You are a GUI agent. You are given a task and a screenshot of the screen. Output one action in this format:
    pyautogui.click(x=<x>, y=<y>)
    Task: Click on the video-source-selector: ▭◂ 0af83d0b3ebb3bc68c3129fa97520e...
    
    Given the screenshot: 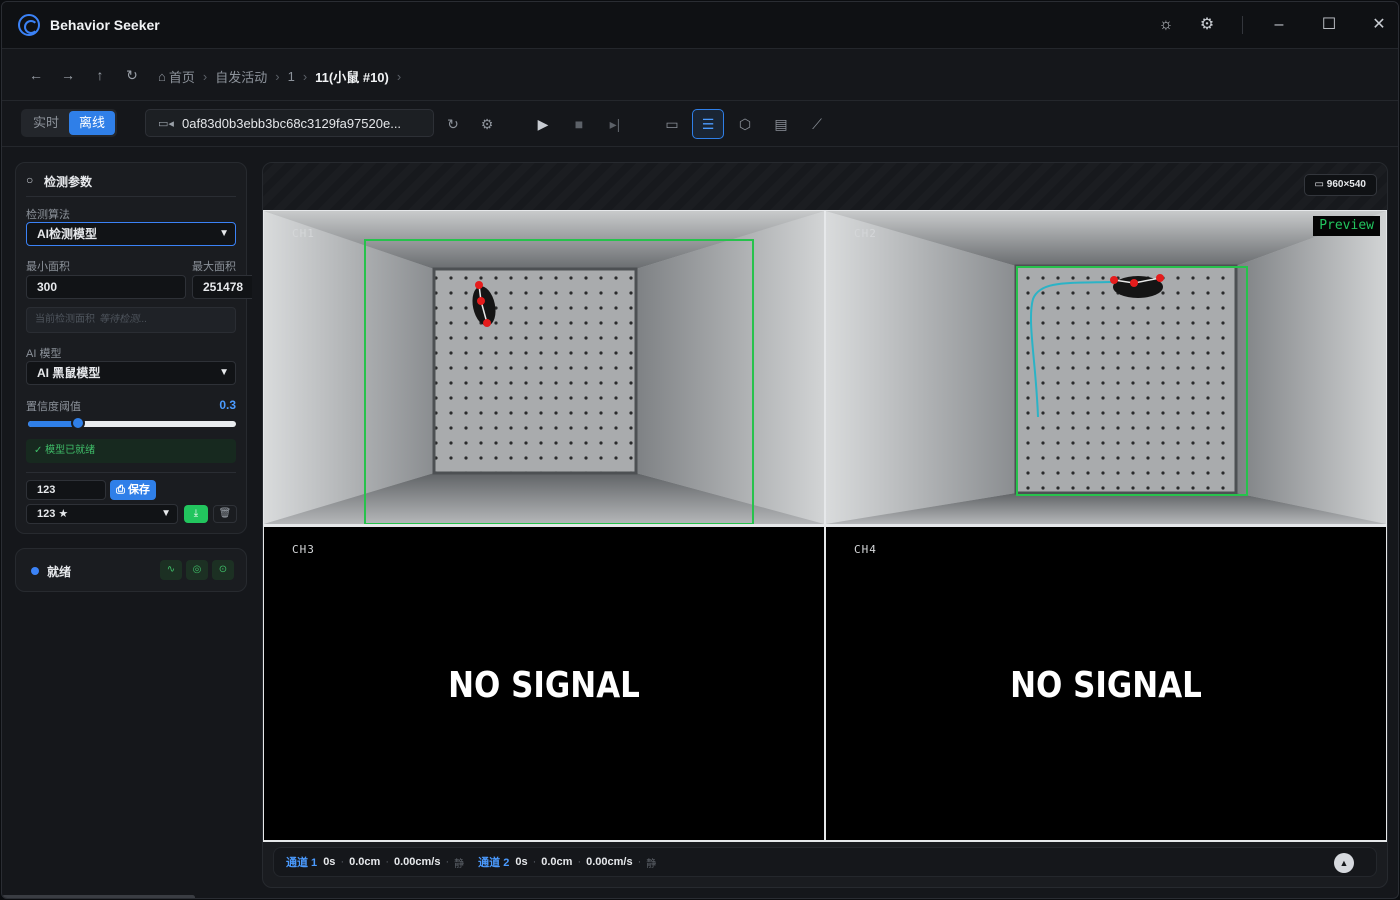 What is the action you would take?
    pyautogui.click(x=289, y=123)
    